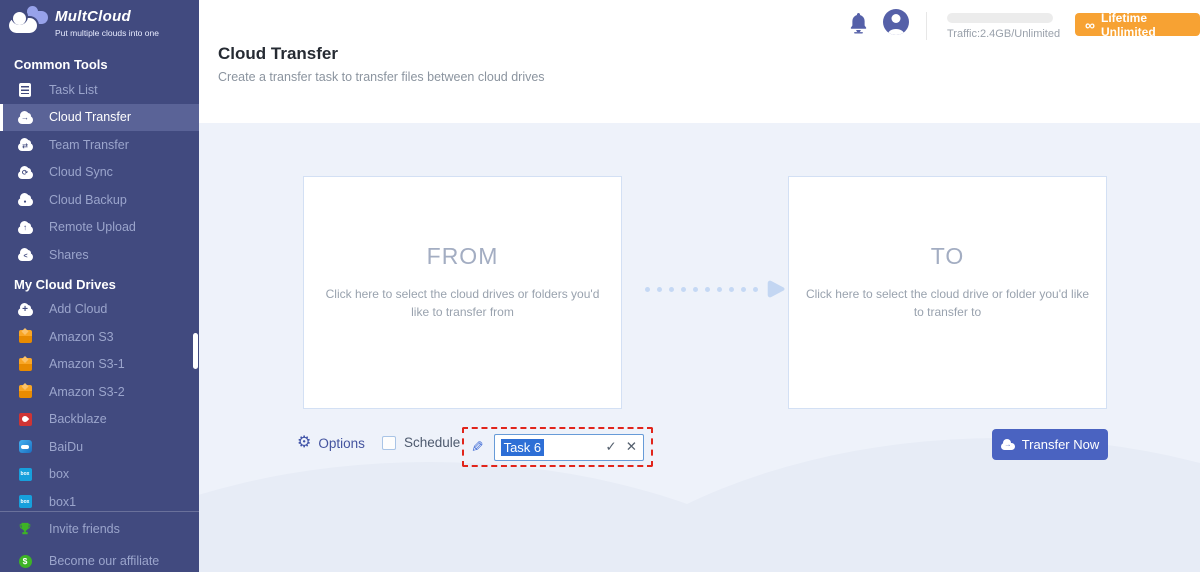  What do you see at coordinates (462, 255) in the screenshot?
I see `from-title: FROM` at bounding box center [462, 255].